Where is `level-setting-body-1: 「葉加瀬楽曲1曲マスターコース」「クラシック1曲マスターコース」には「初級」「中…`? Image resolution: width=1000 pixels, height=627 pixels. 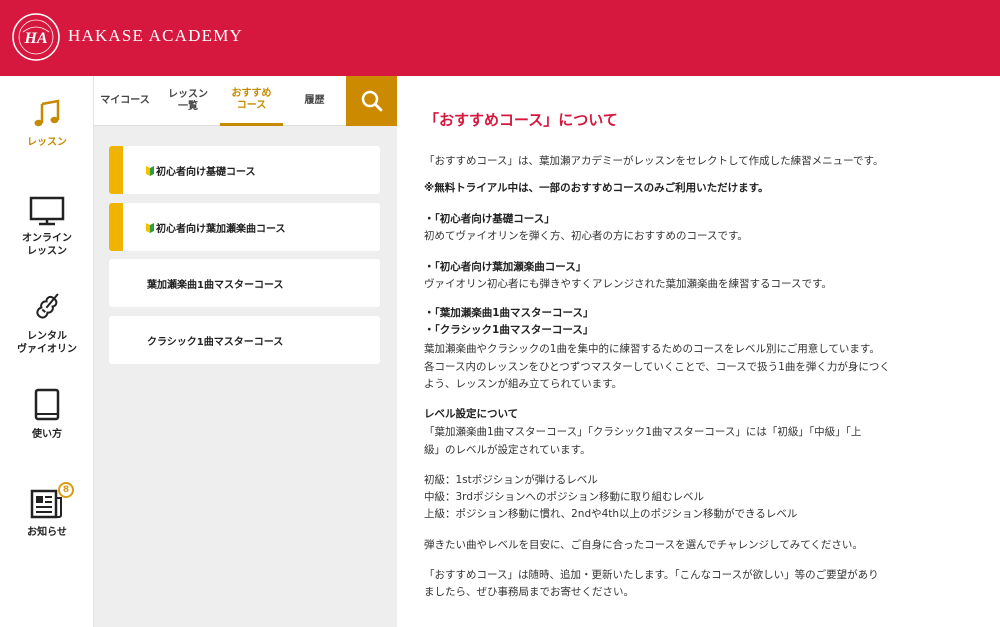
level-setting-body-1: 「葉加瀬楽曲1曲マスターコース」「クラシック1曲マスターコース」には「初級」「中… is located at coordinates (643, 432).